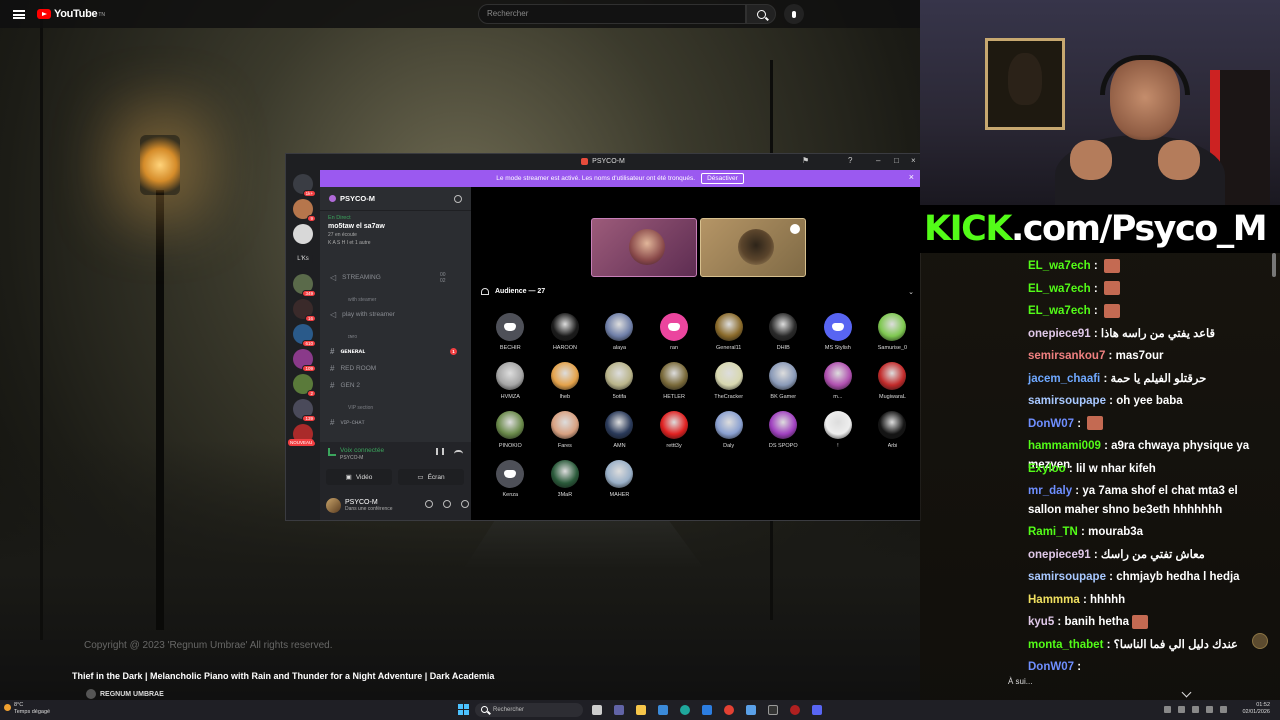 The height and width of the screenshot is (720, 1280). Describe the element at coordinates (304, 410) in the screenshot. I see `server-icon: 139` at that location.